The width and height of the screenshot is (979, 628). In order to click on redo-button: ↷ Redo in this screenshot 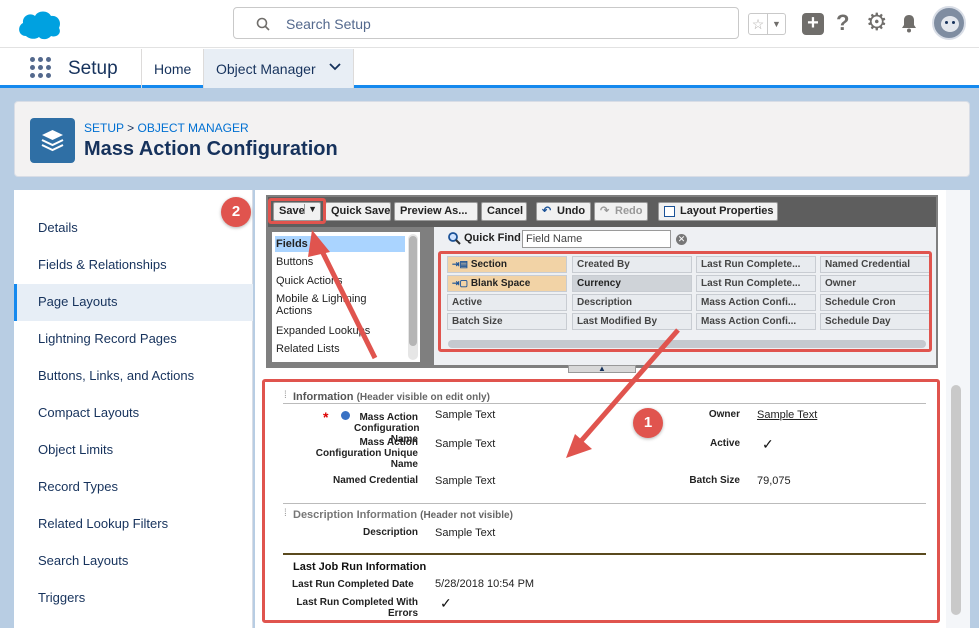, I will do `click(621, 211)`.